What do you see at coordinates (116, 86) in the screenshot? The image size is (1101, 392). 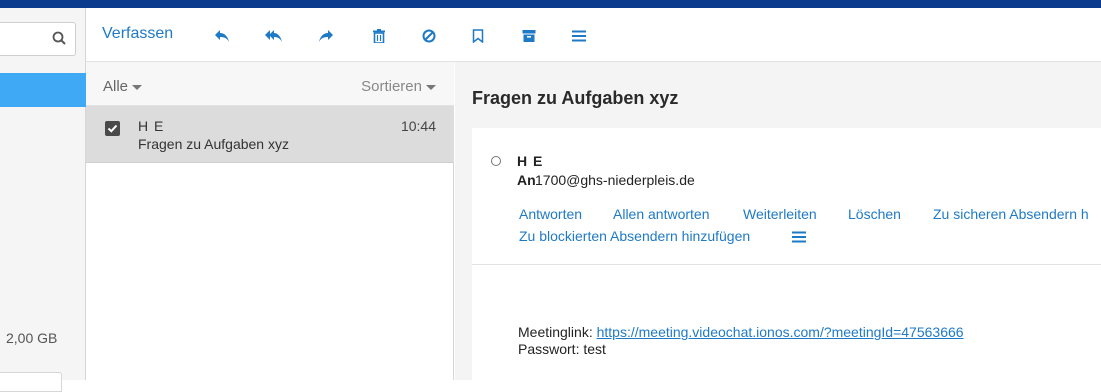 I see `filter-label: Alle` at bounding box center [116, 86].